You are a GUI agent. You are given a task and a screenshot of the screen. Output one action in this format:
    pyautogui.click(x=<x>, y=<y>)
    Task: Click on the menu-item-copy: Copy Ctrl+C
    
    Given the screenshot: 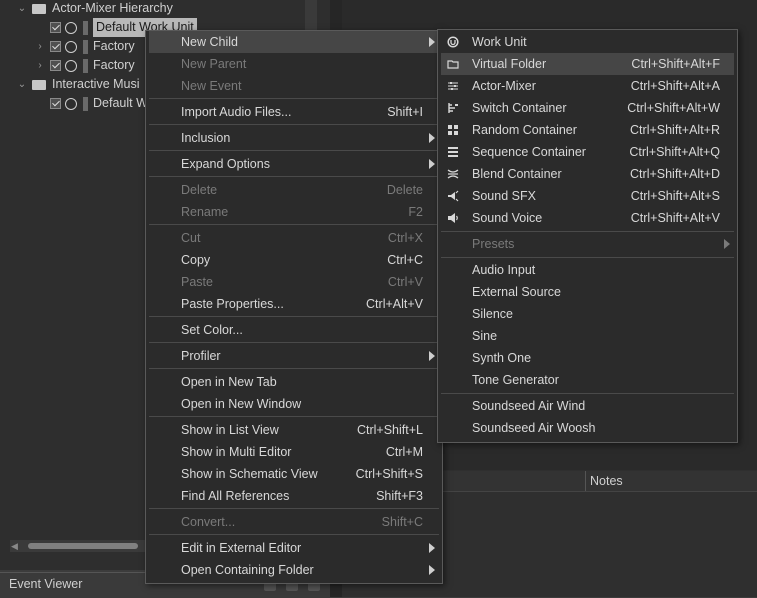 What is the action you would take?
    pyautogui.click(x=294, y=260)
    